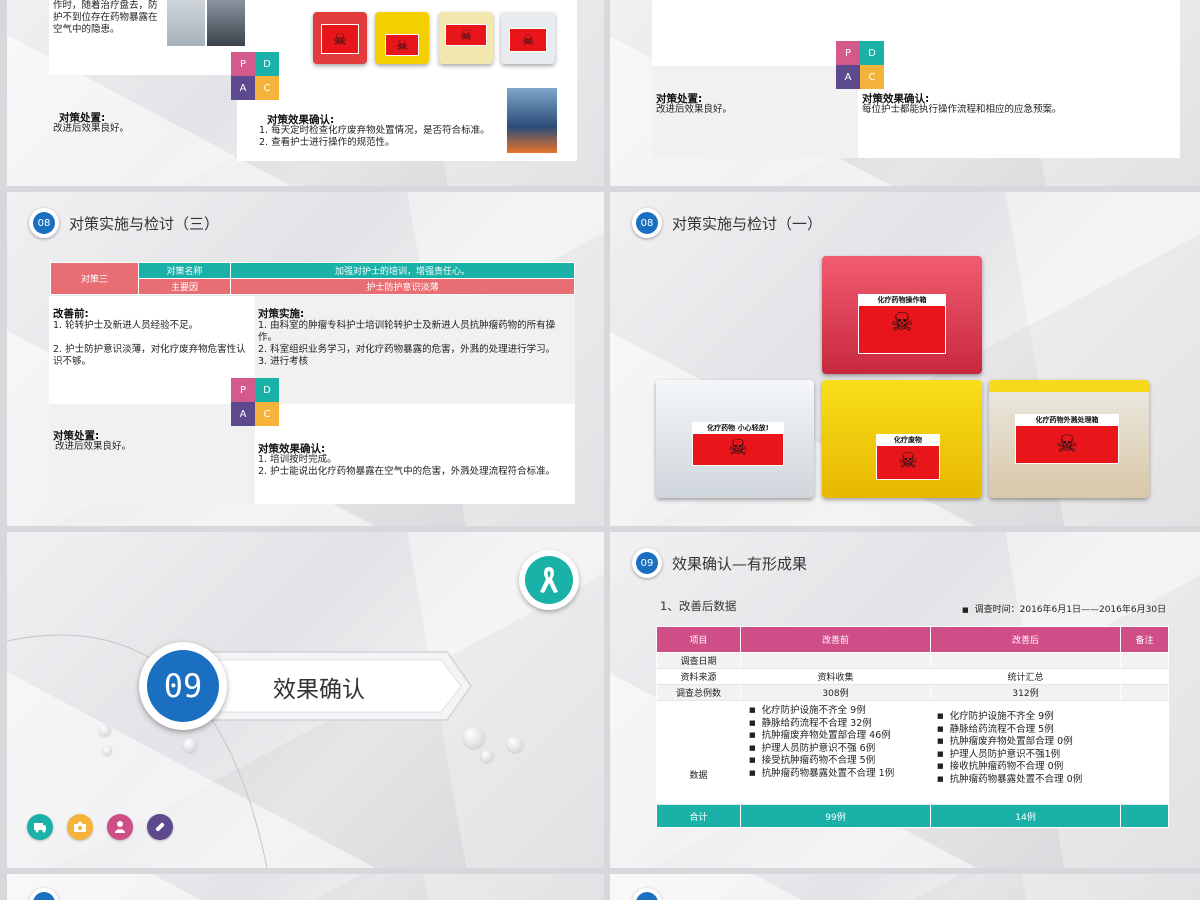 This screenshot has height=900, width=1200. What do you see at coordinates (532, 120) in the screenshot?
I see `nurse-photo` at bounding box center [532, 120].